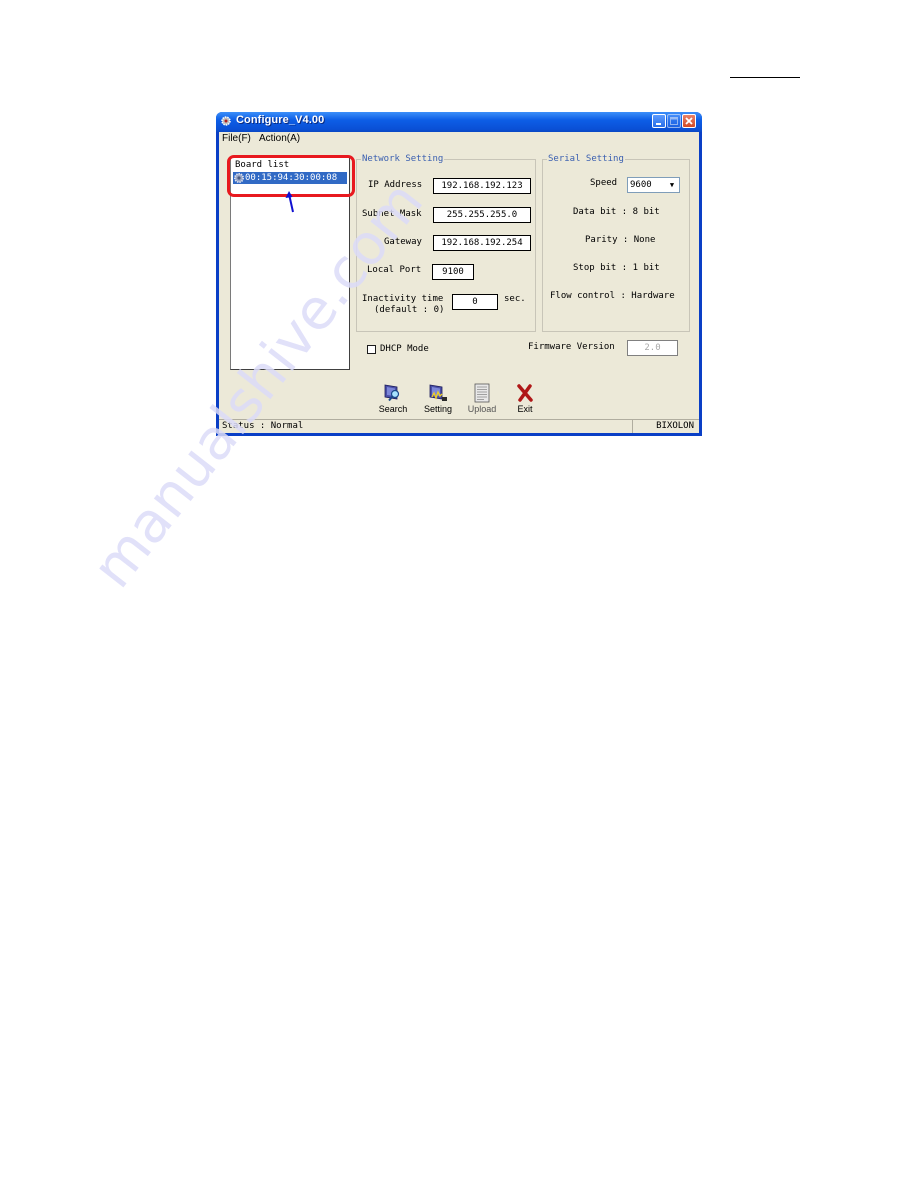  Describe the element at coordinates (236, 138) in the screenshot. I see `menu-file: File(F)` at that location.